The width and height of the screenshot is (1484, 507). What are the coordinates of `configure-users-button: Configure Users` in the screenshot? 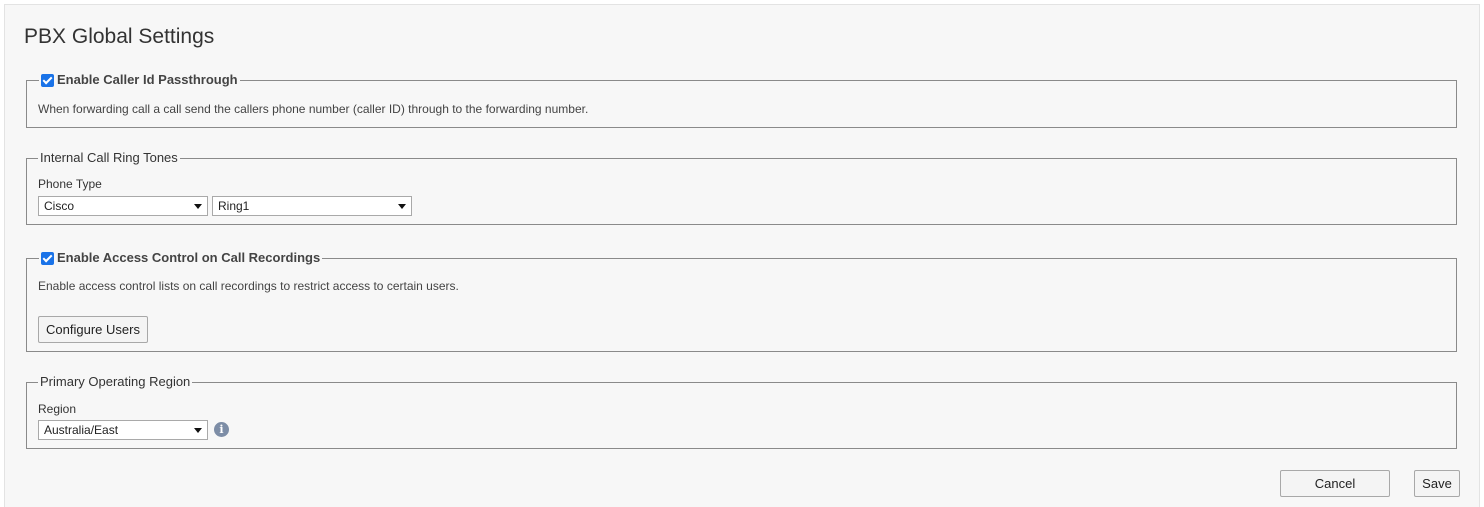 It's located at (93, 329).